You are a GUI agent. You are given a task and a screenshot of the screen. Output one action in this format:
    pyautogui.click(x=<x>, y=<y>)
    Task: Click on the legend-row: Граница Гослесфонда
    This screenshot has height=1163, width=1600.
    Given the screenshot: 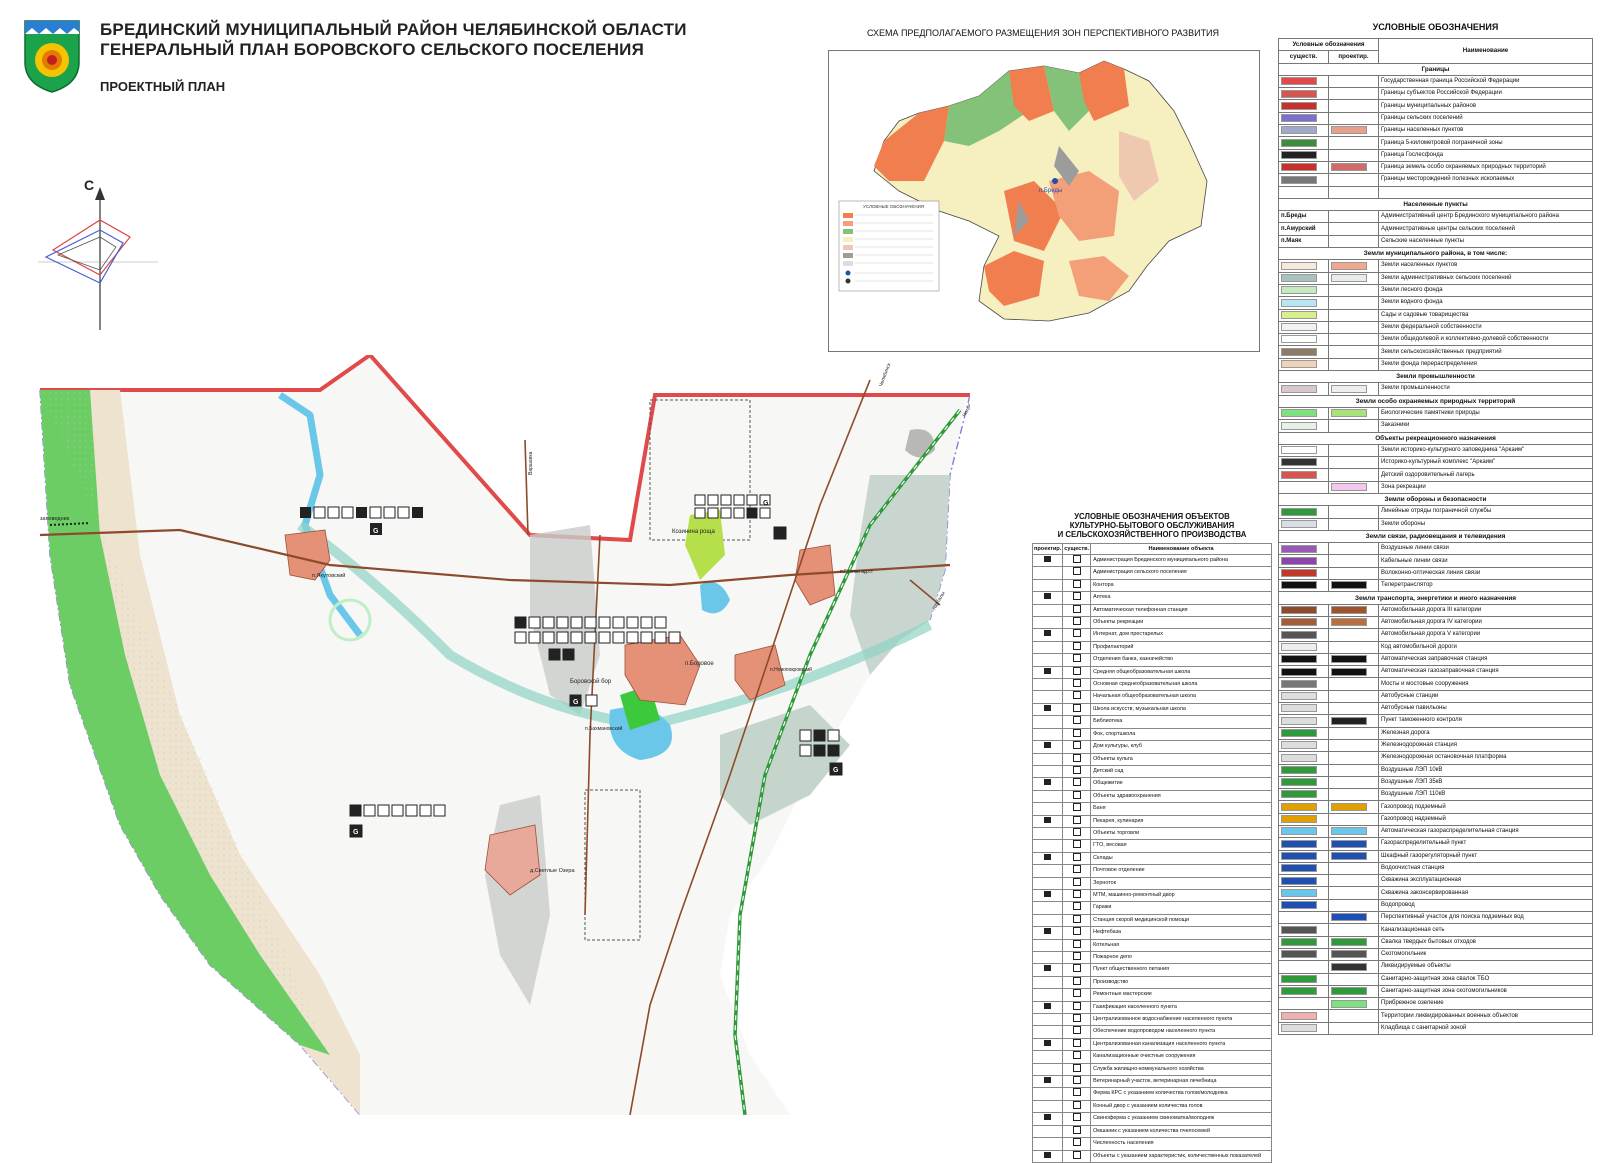 What is the action you would take?
    pyautogui.click(x=1435, y=155)
    